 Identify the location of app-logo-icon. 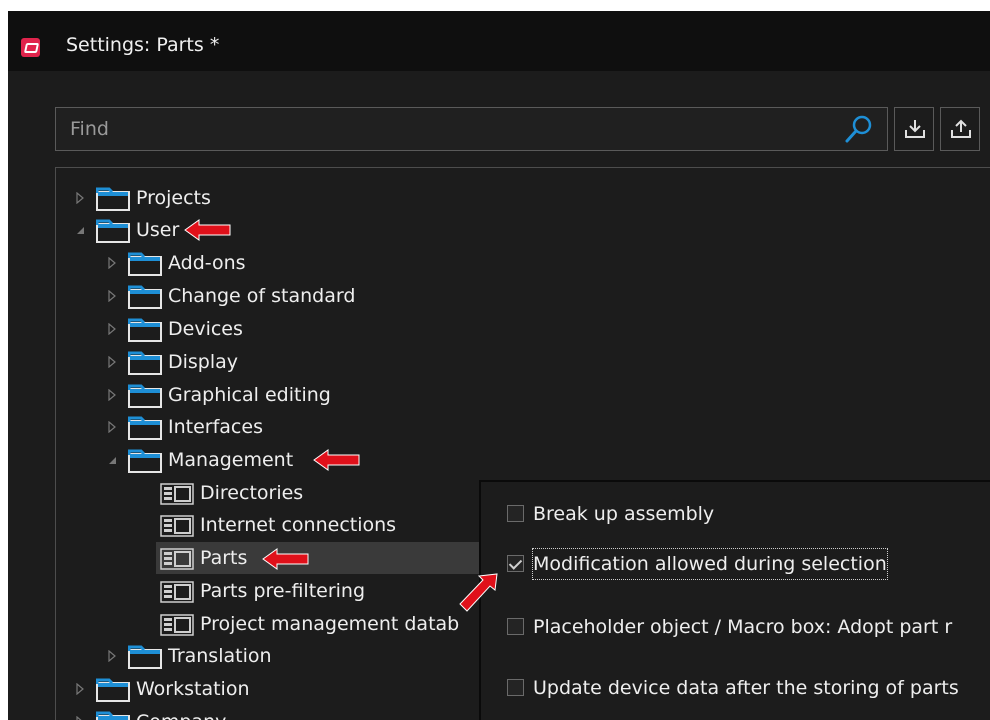
(30, 47).